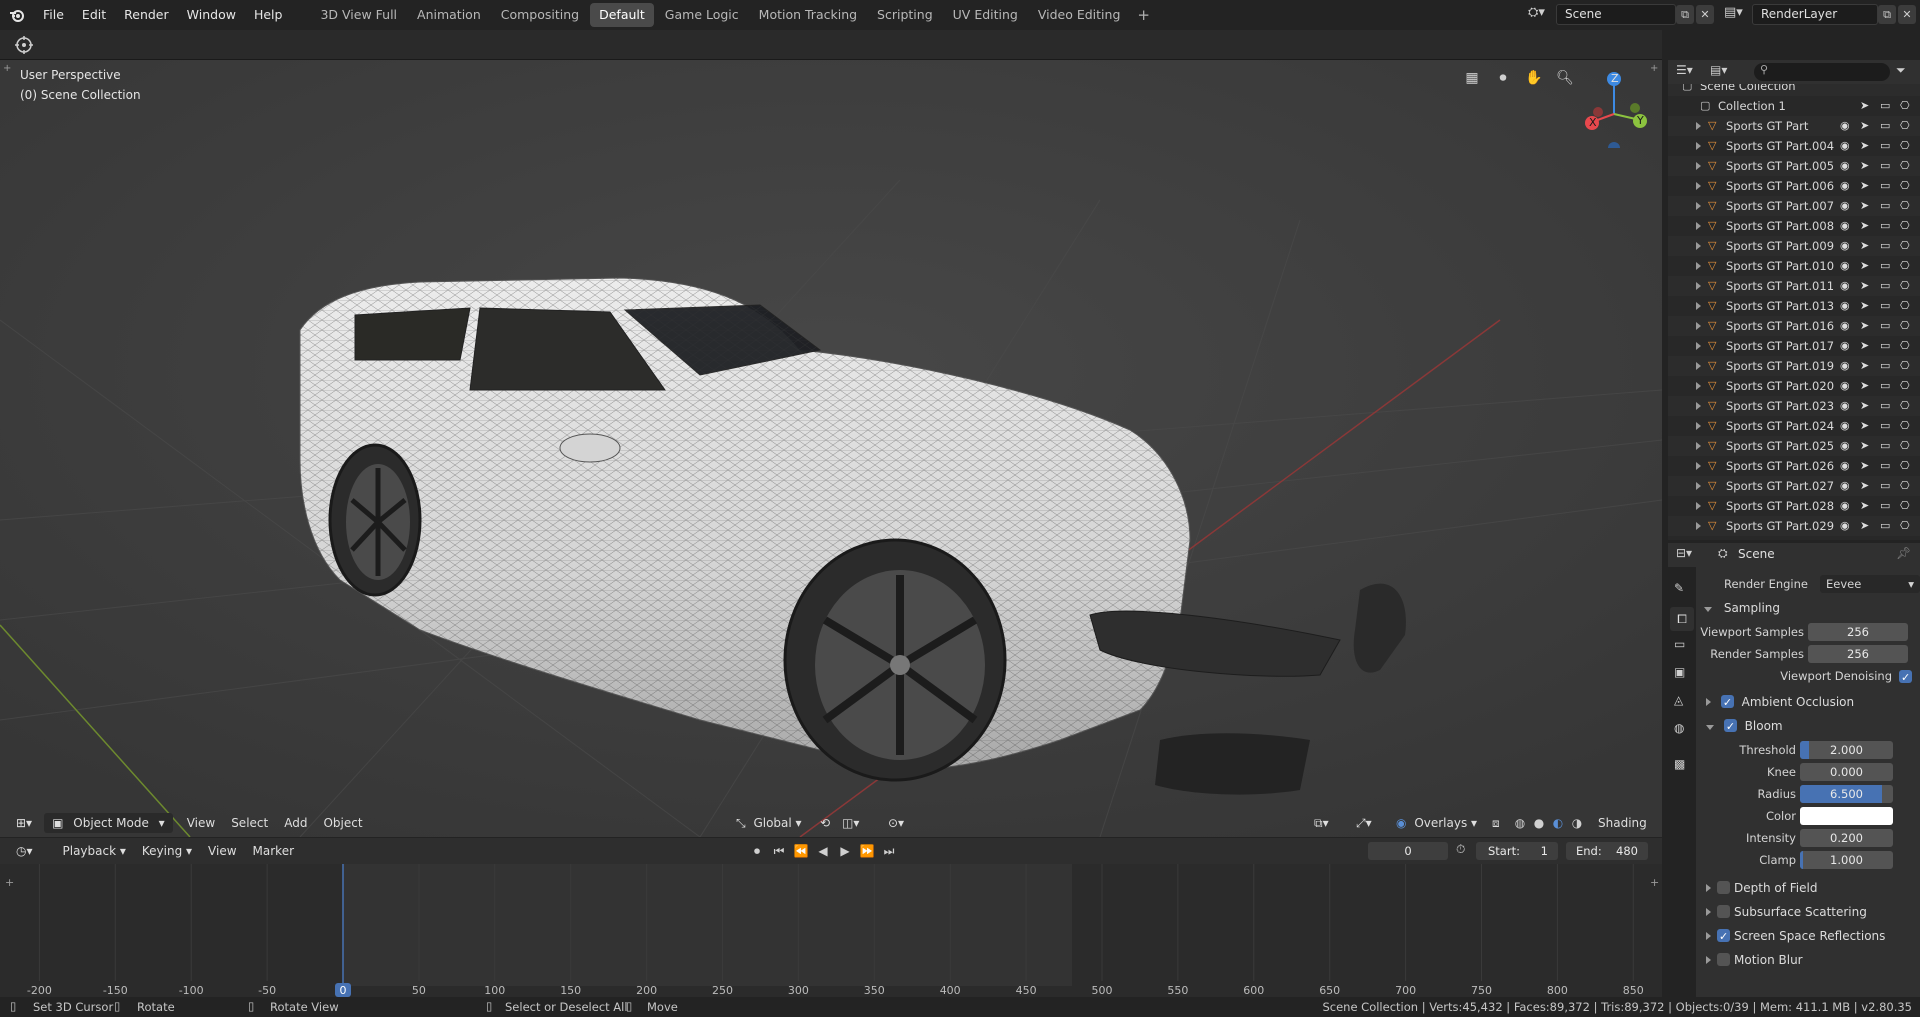 The width and height of the screenshot is (1920, 1017). I want to click on ambient-occlusion-panel-header: Ambient Occlusion, so click(1808, 702).